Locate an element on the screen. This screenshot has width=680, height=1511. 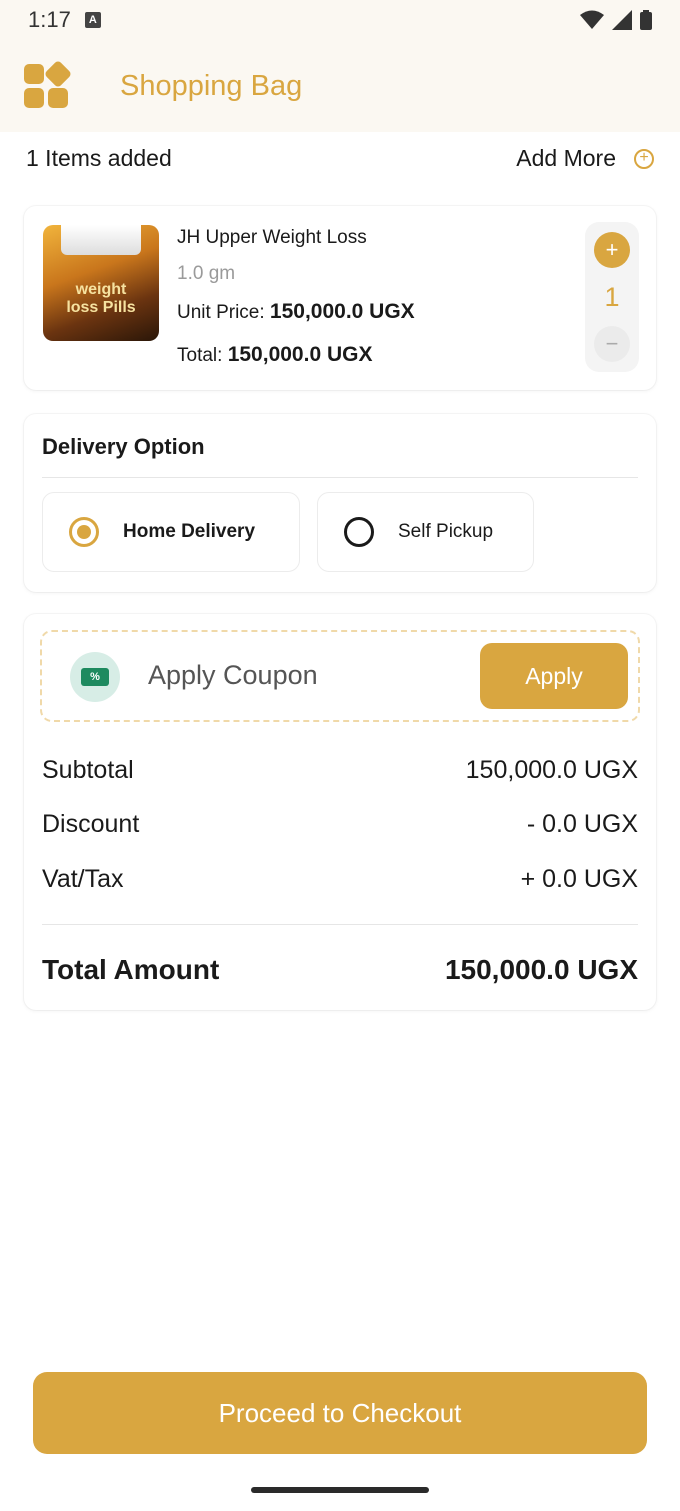
coupon-ticket-icon: % is located at coordinates (95, 677).